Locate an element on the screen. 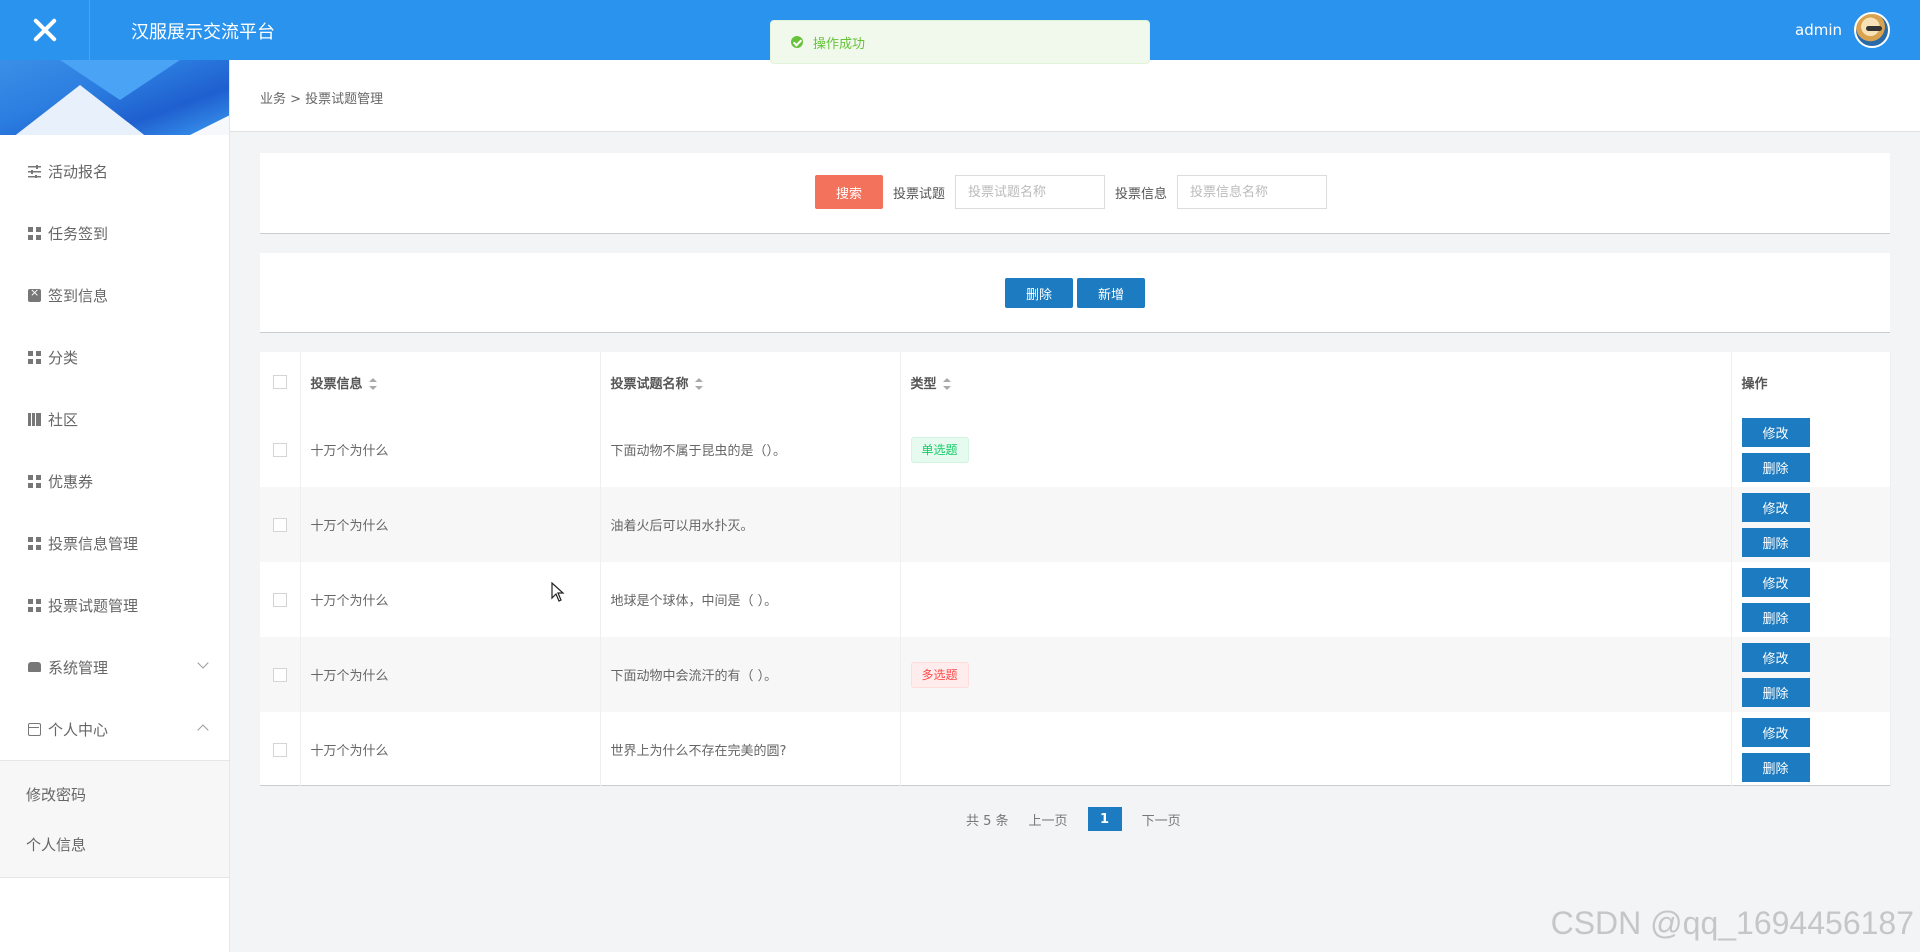  sidebar-item-activity-signup: 活动报名 is located at coordinates (114, 171).